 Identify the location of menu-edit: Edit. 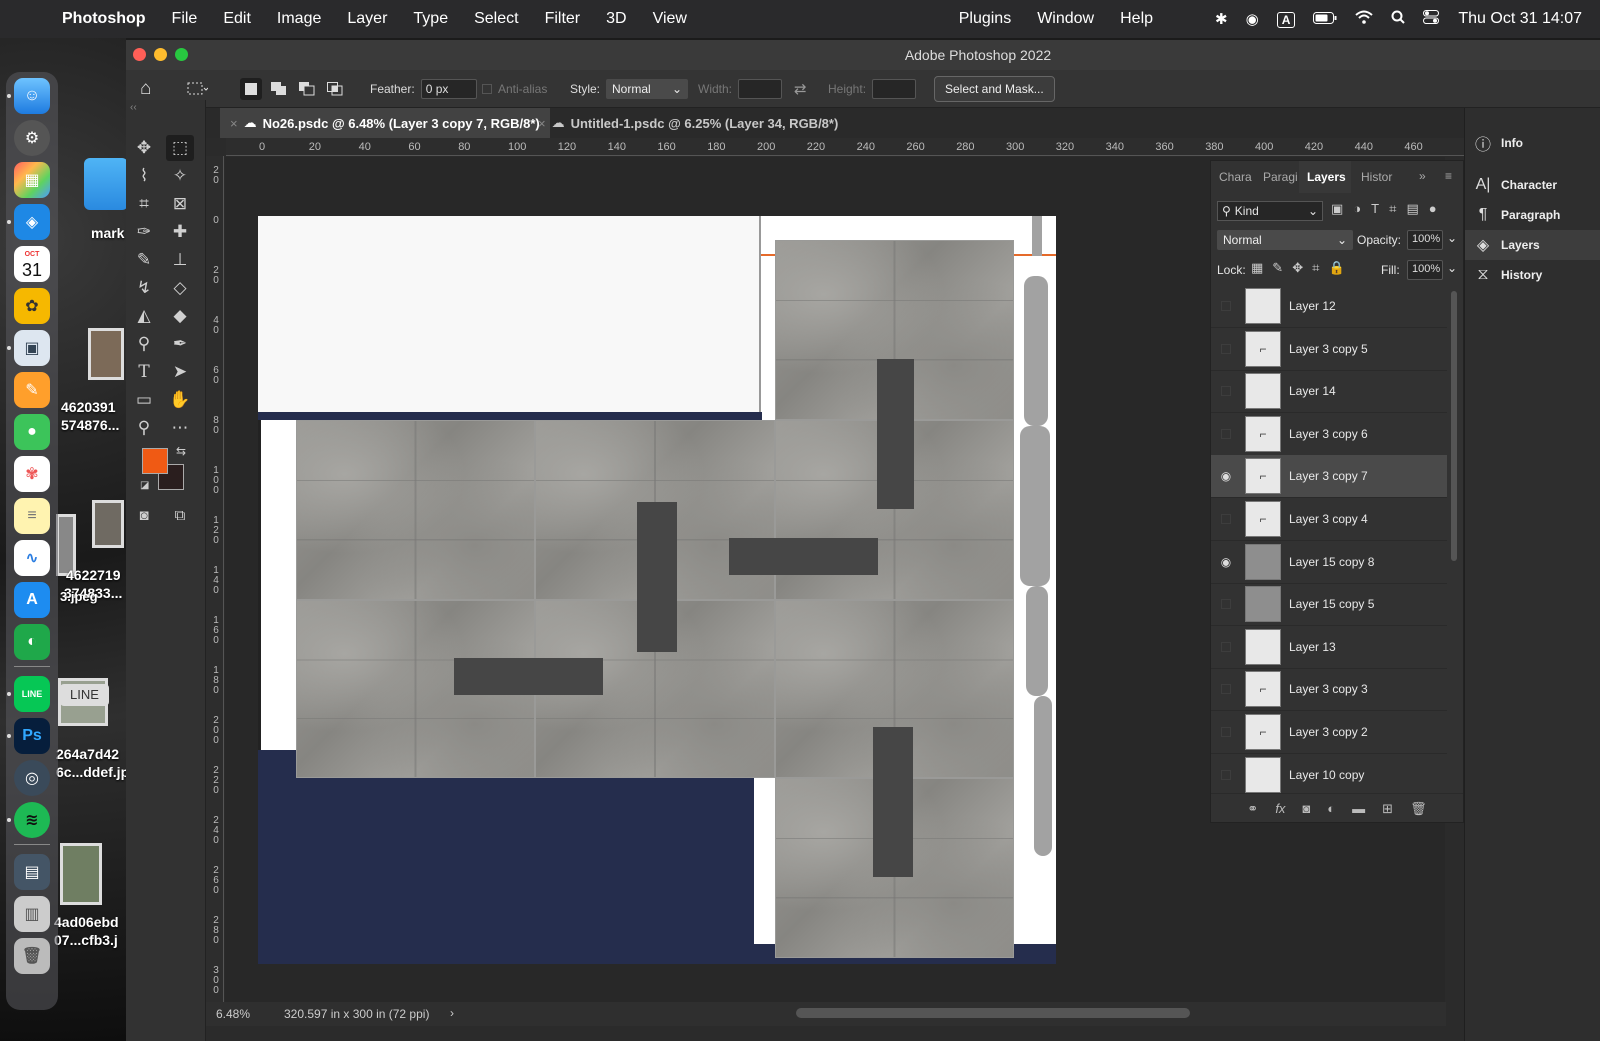
(237, 19).